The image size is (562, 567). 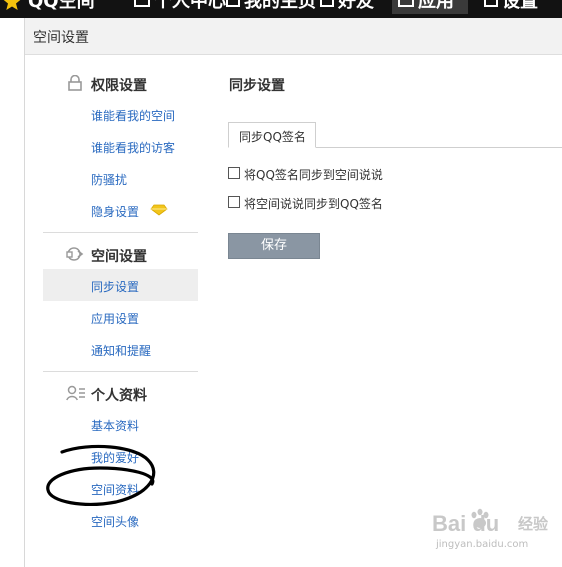 What do you see at coordinates (480, 519) in the screenshot?
I see `paw-icon` at bounding box center [480, 519].